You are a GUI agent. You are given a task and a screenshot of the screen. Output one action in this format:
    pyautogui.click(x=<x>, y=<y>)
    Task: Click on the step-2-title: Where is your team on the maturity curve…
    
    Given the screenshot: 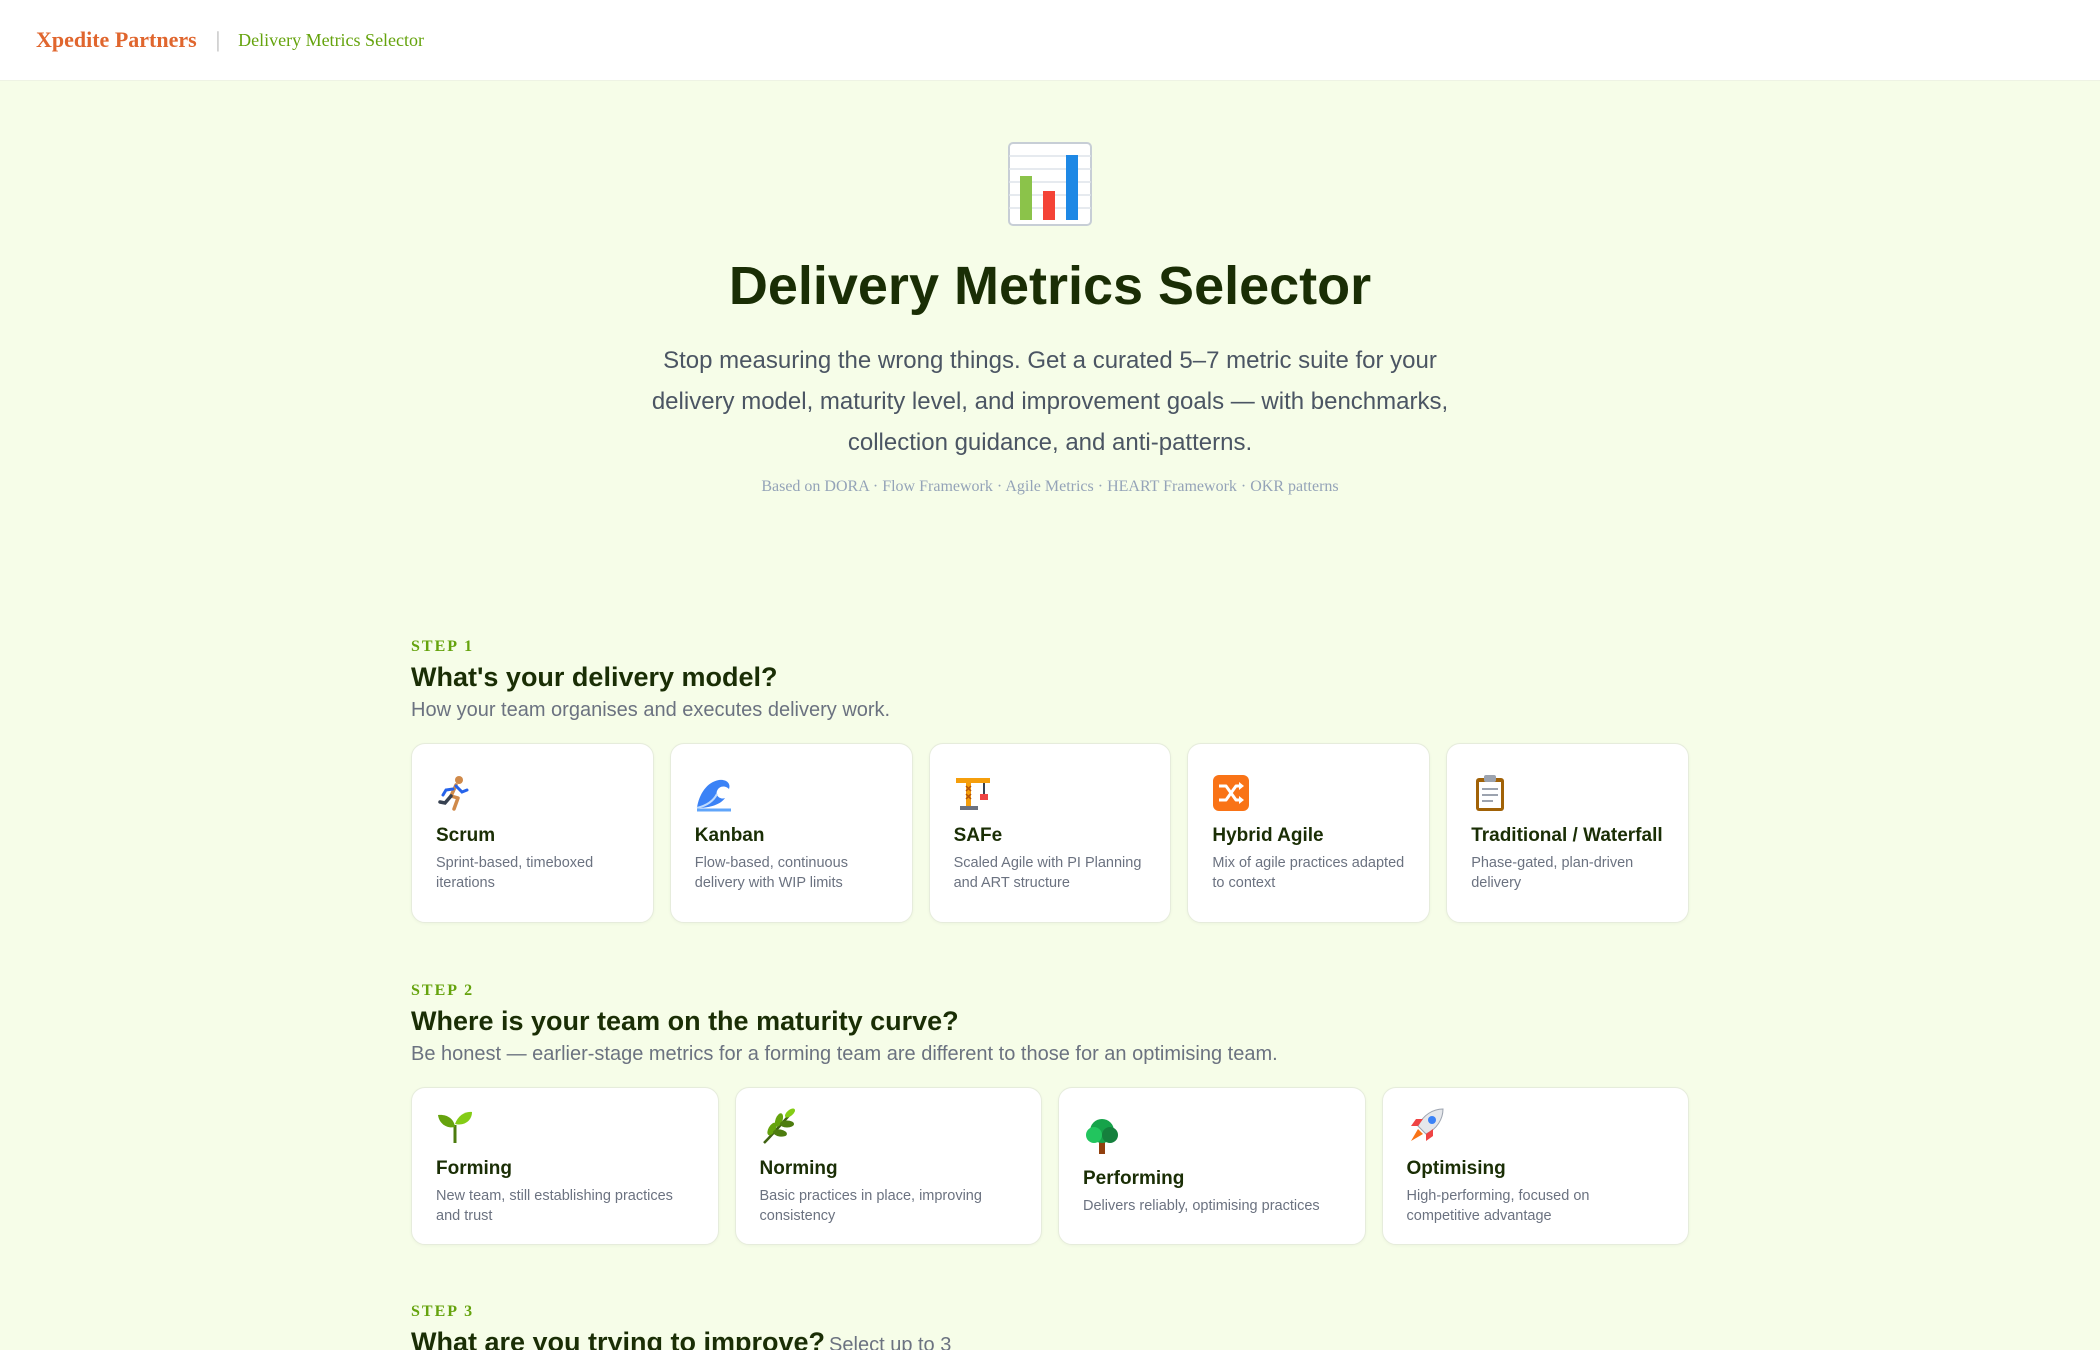 What is the action you would take?
    pyautogui.click(x=685, y=1021)
    